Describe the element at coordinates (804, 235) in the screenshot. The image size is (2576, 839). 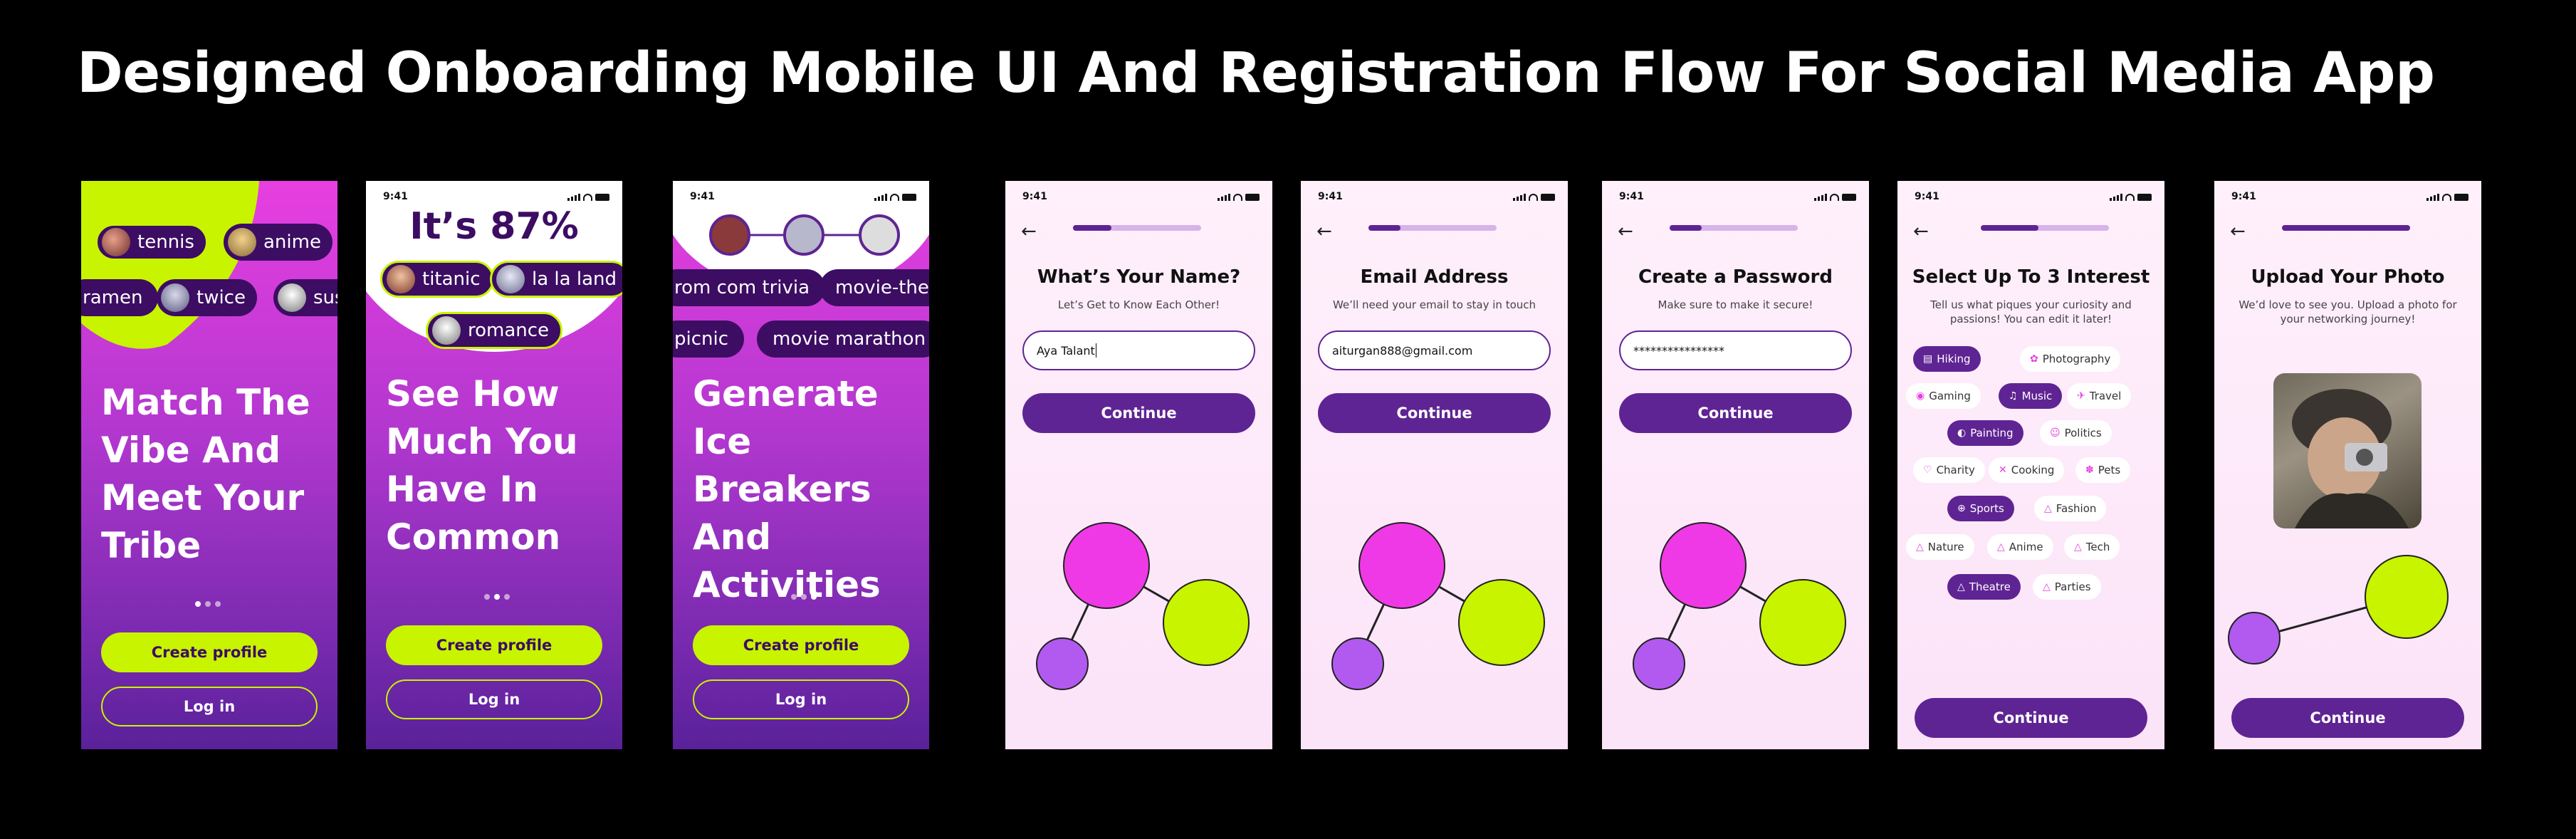
I see `avatar-connection` at that location.